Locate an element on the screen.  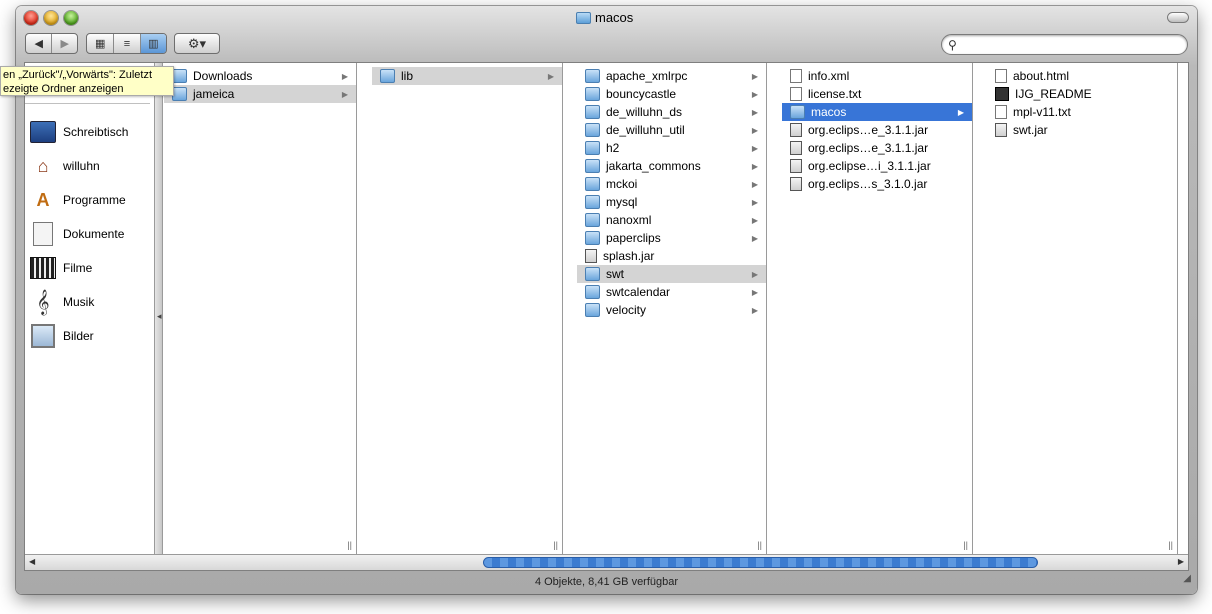
list-item: jameica ▶ is located at coordinates (260, 94).